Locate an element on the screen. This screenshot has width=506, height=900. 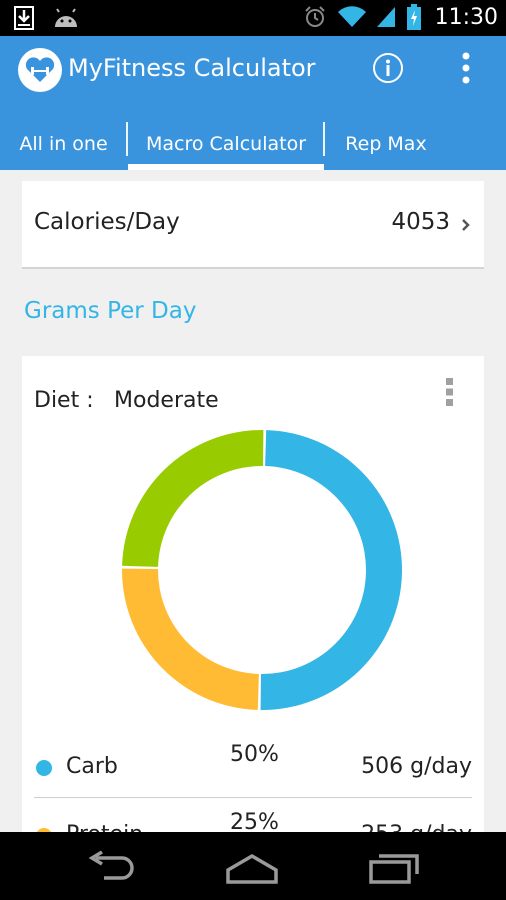
legend-grams: 253 g/day is located at coordinates (416, 827).